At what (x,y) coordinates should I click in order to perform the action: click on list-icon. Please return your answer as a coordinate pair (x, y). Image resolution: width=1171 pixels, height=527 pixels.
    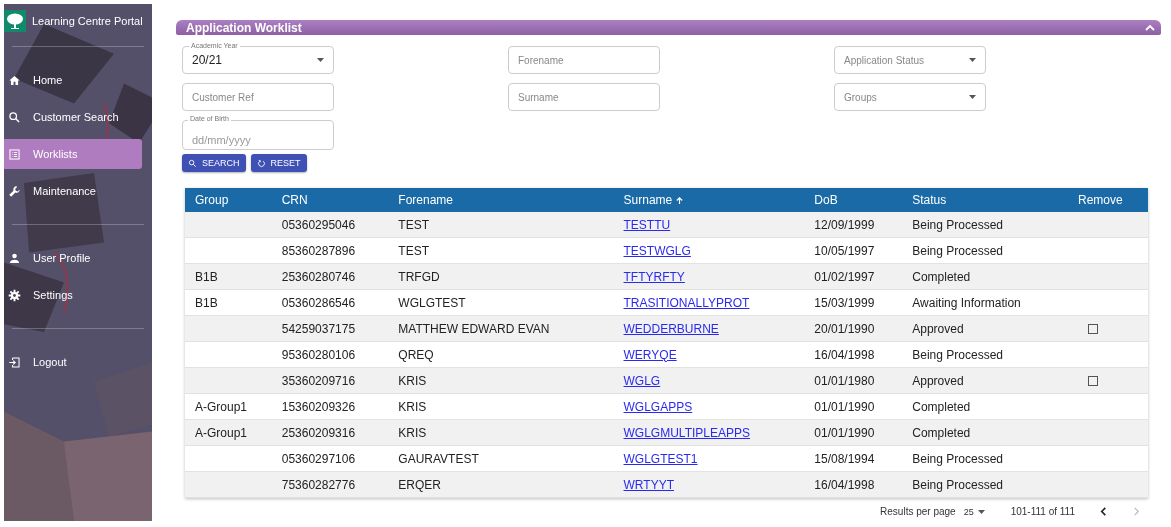
    Looking at the image, I should click on (14, 154).